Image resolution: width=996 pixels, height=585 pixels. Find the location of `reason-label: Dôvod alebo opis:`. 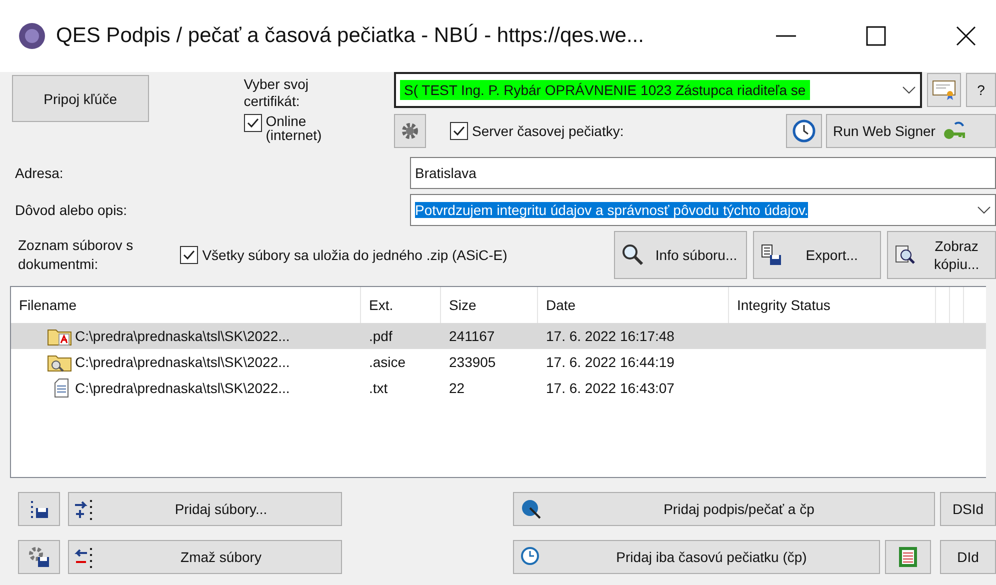

reason-label: Dôvod alebo opis: is located at coordinates (71, 210).